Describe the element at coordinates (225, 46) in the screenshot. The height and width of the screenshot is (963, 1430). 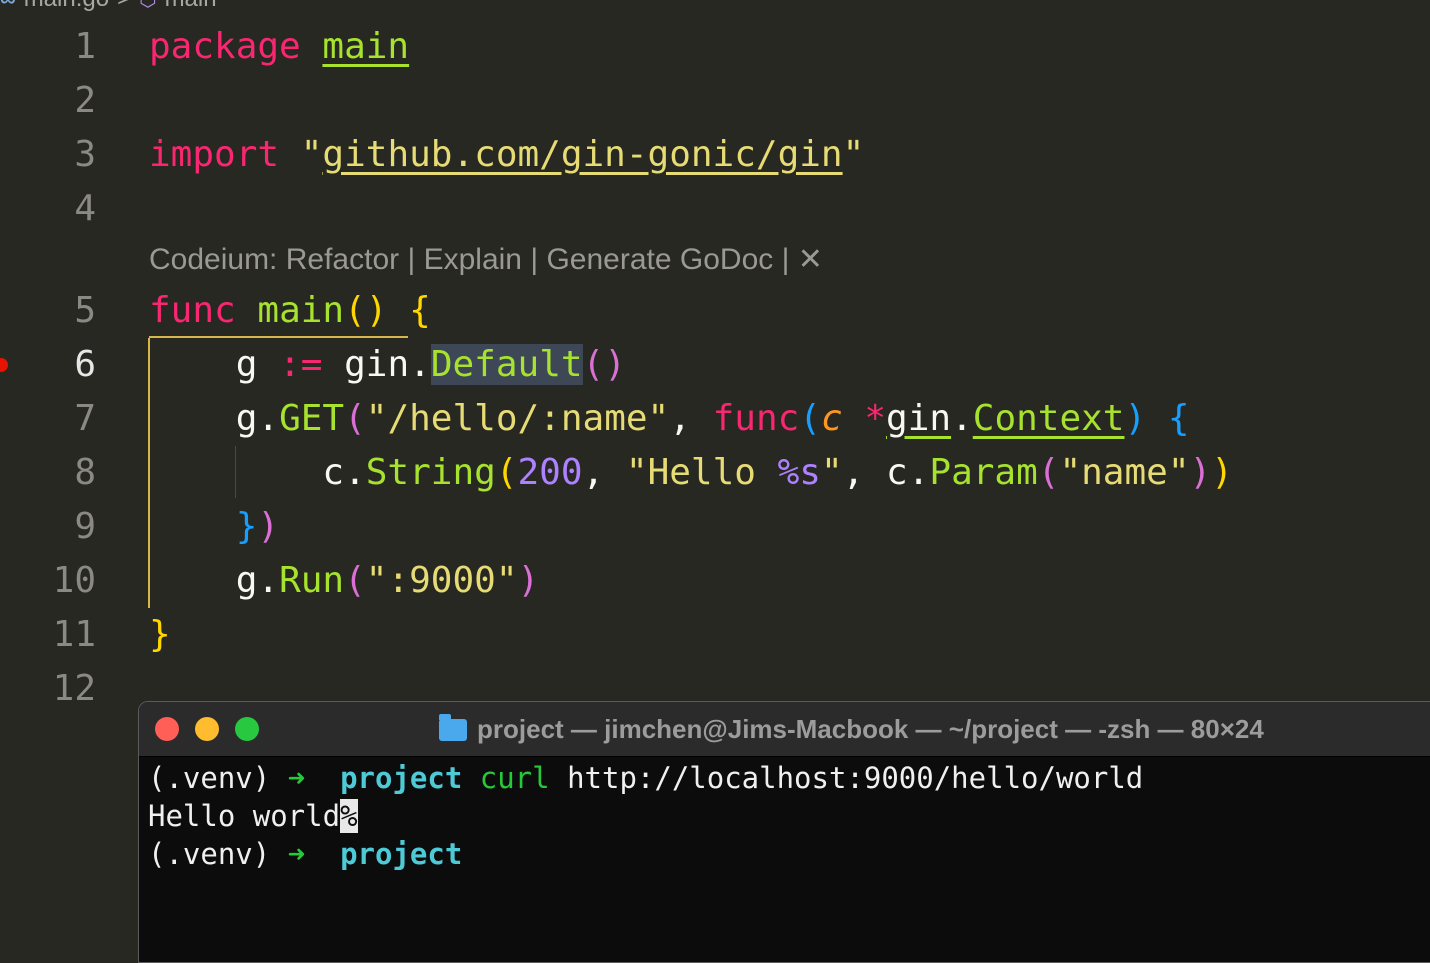
I see `keyword: package` at that location.